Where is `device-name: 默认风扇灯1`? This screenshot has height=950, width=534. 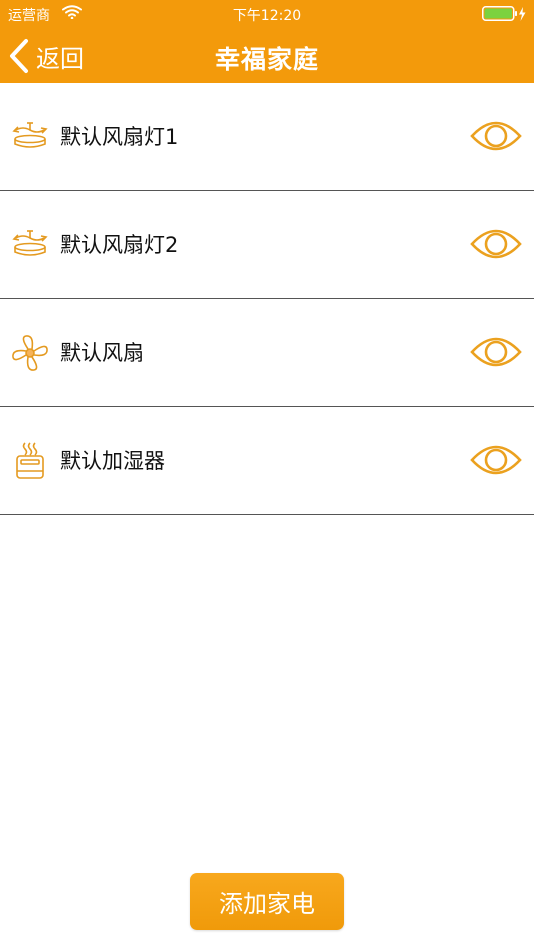 device-name: 默认风扇灯1 is located at coordinates (119, 137).